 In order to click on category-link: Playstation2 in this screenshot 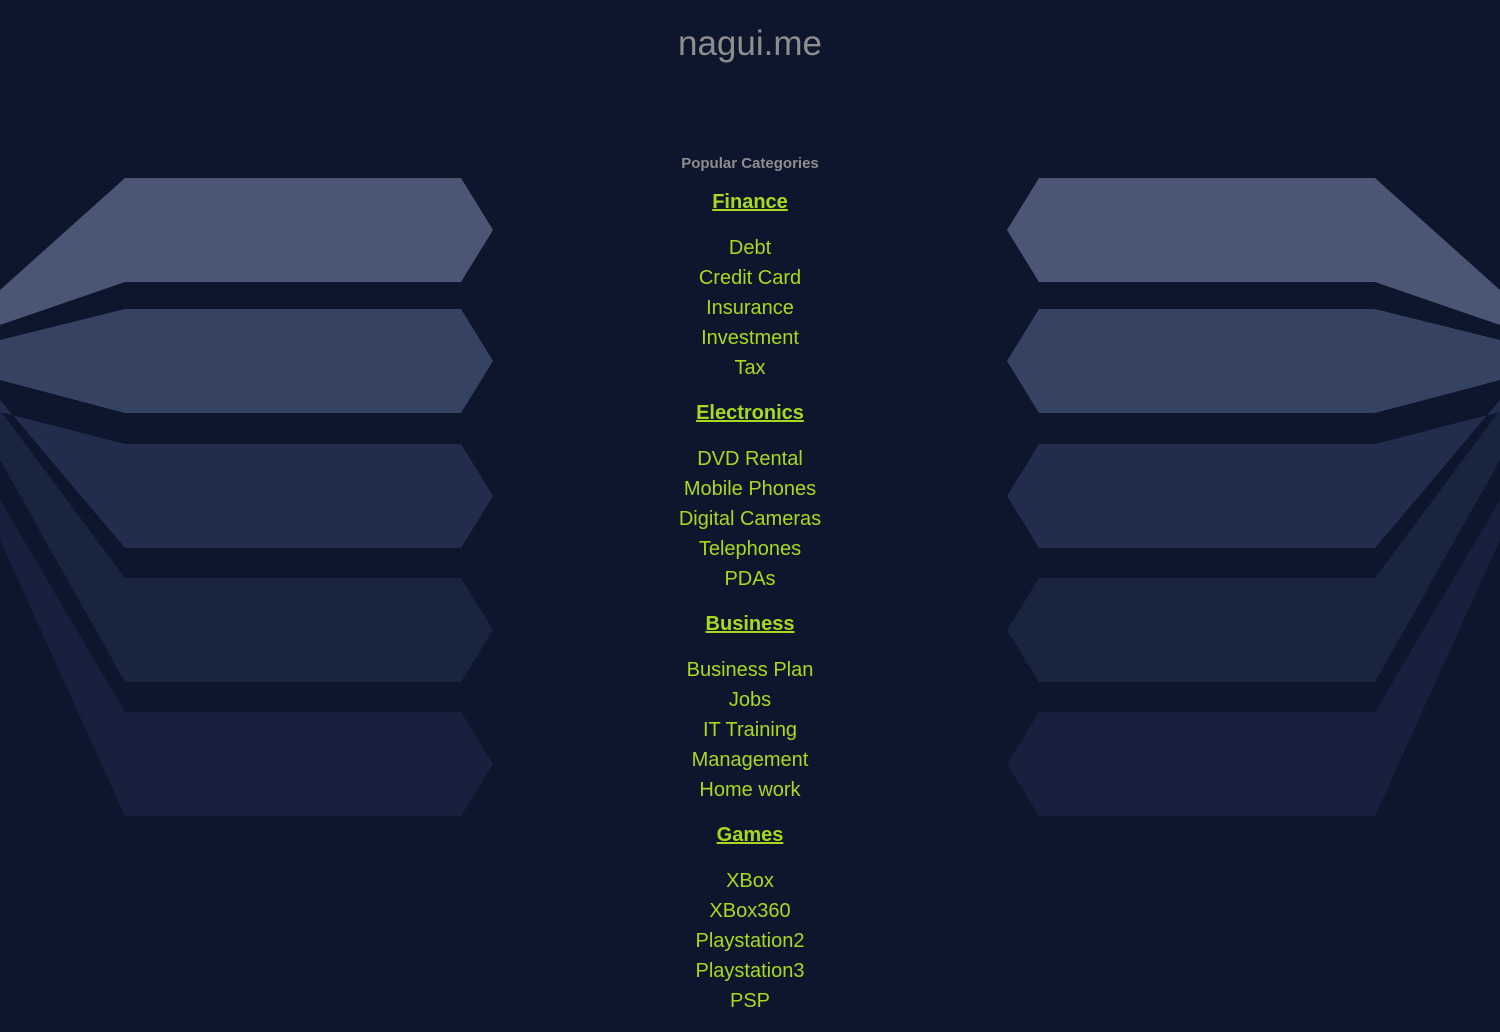, I will do `click(750, 941)`.